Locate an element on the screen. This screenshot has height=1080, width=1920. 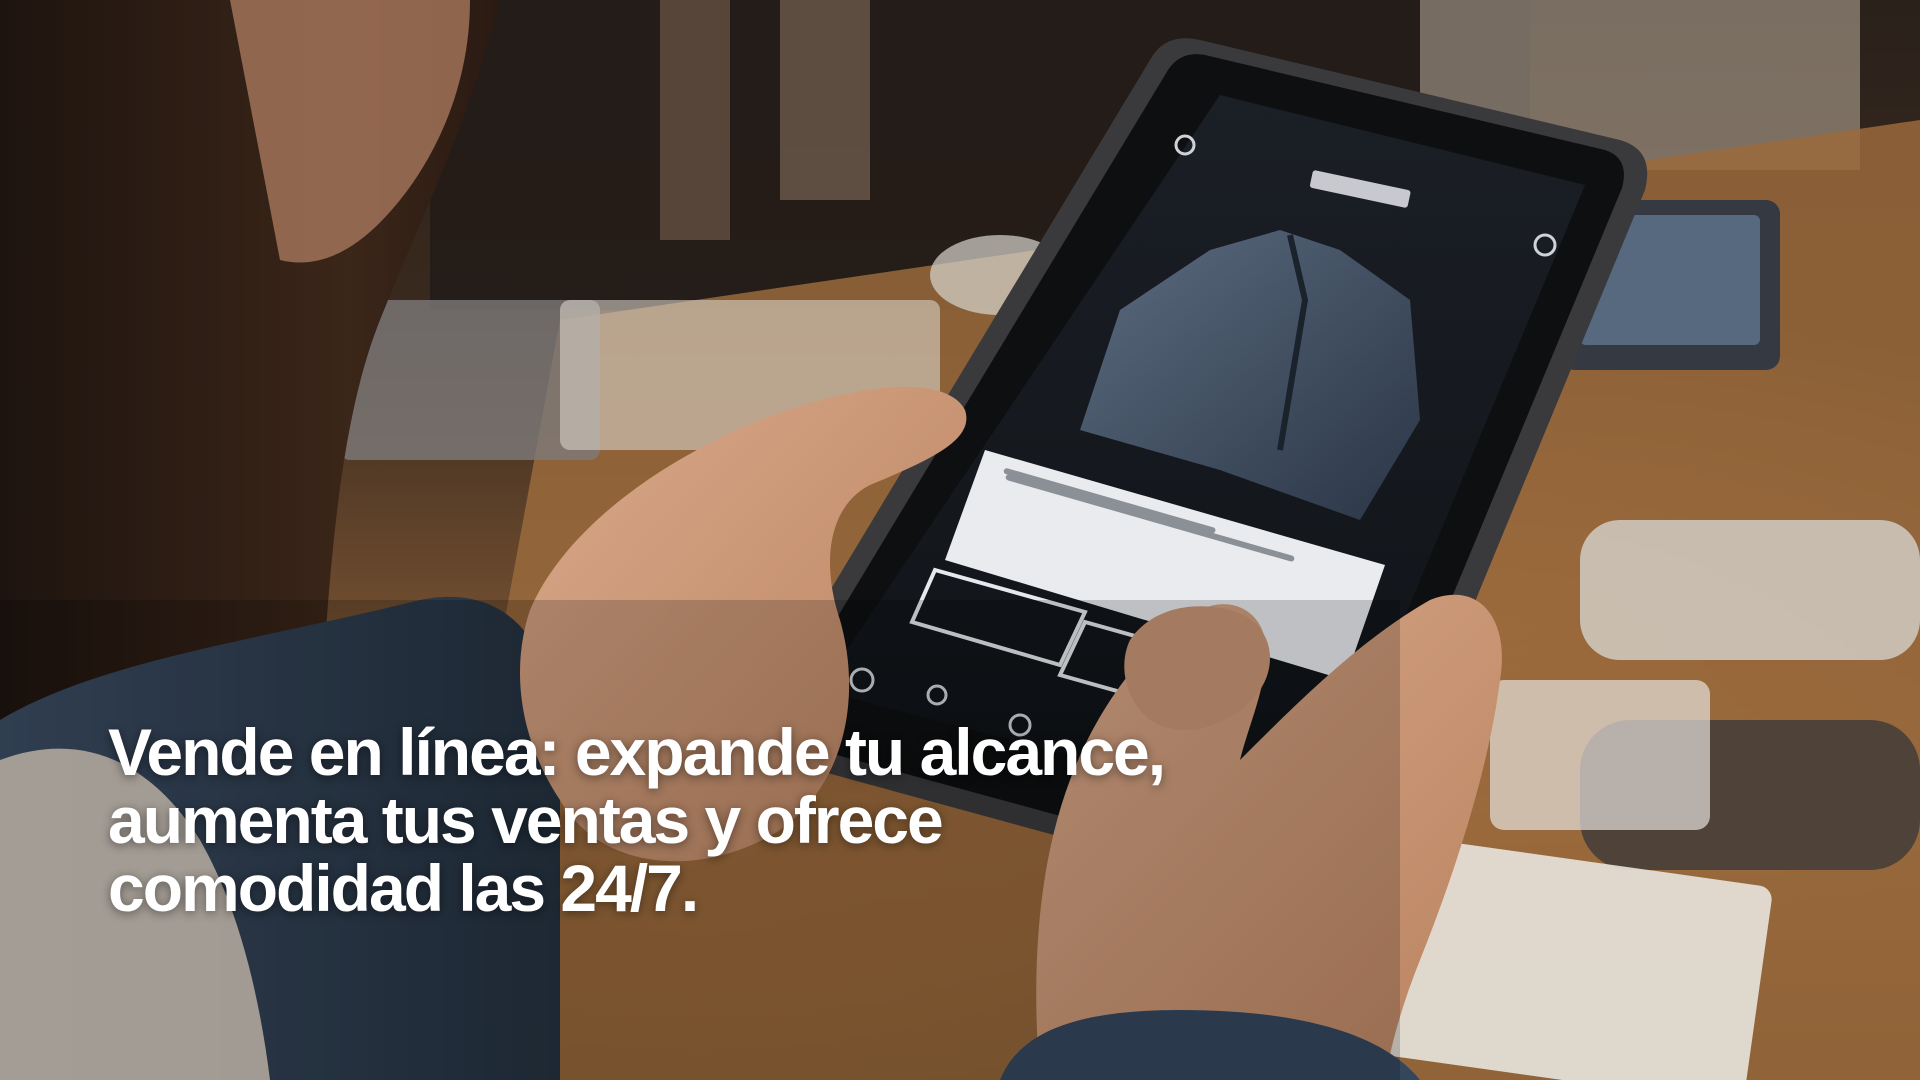
card is located at coordinates (1600, 755).